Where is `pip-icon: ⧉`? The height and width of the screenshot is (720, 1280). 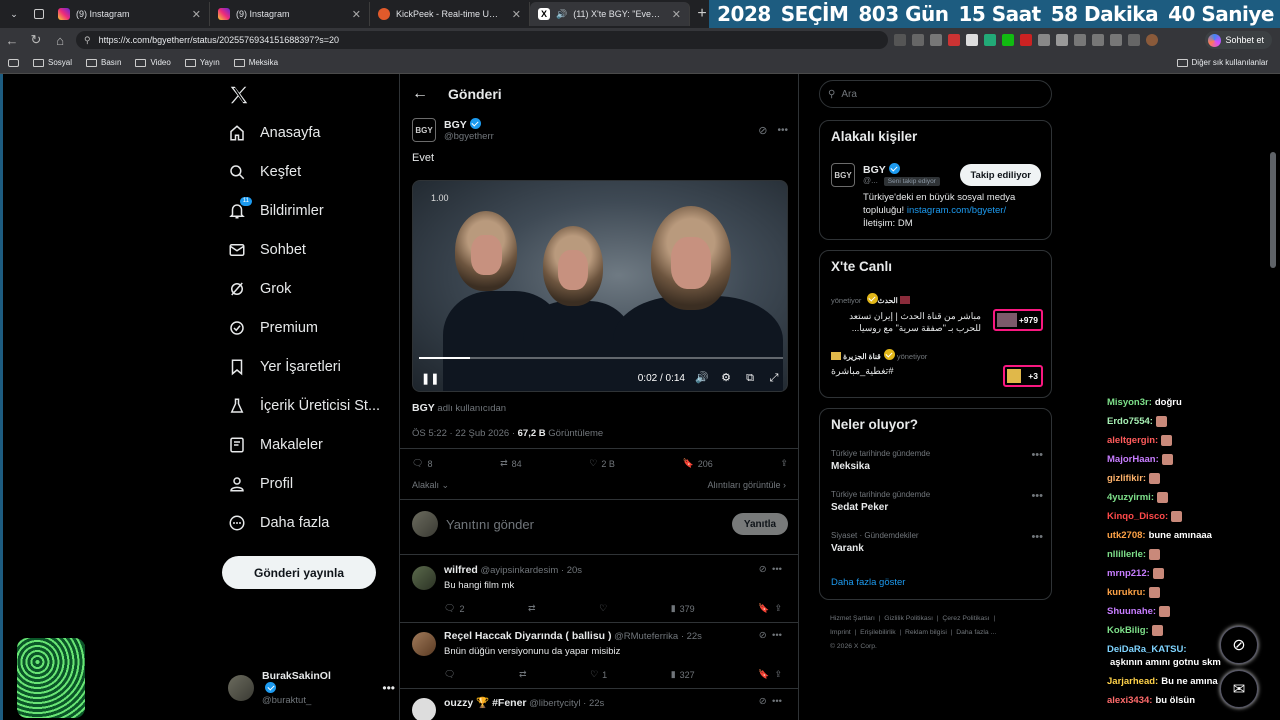 pip-icon: ⧉ is located at coordinates (750, 378).